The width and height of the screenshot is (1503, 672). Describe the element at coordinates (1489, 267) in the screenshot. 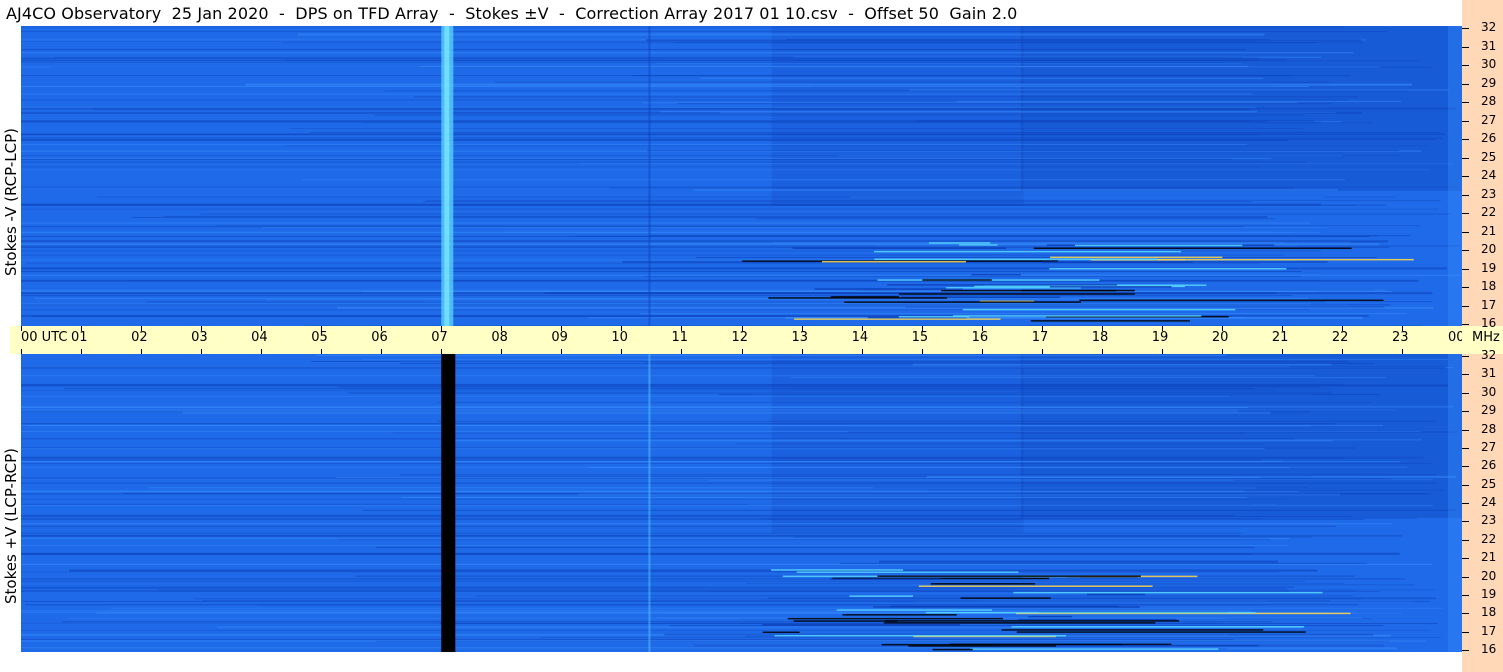

I see `top-freq-label: 19` at that location.